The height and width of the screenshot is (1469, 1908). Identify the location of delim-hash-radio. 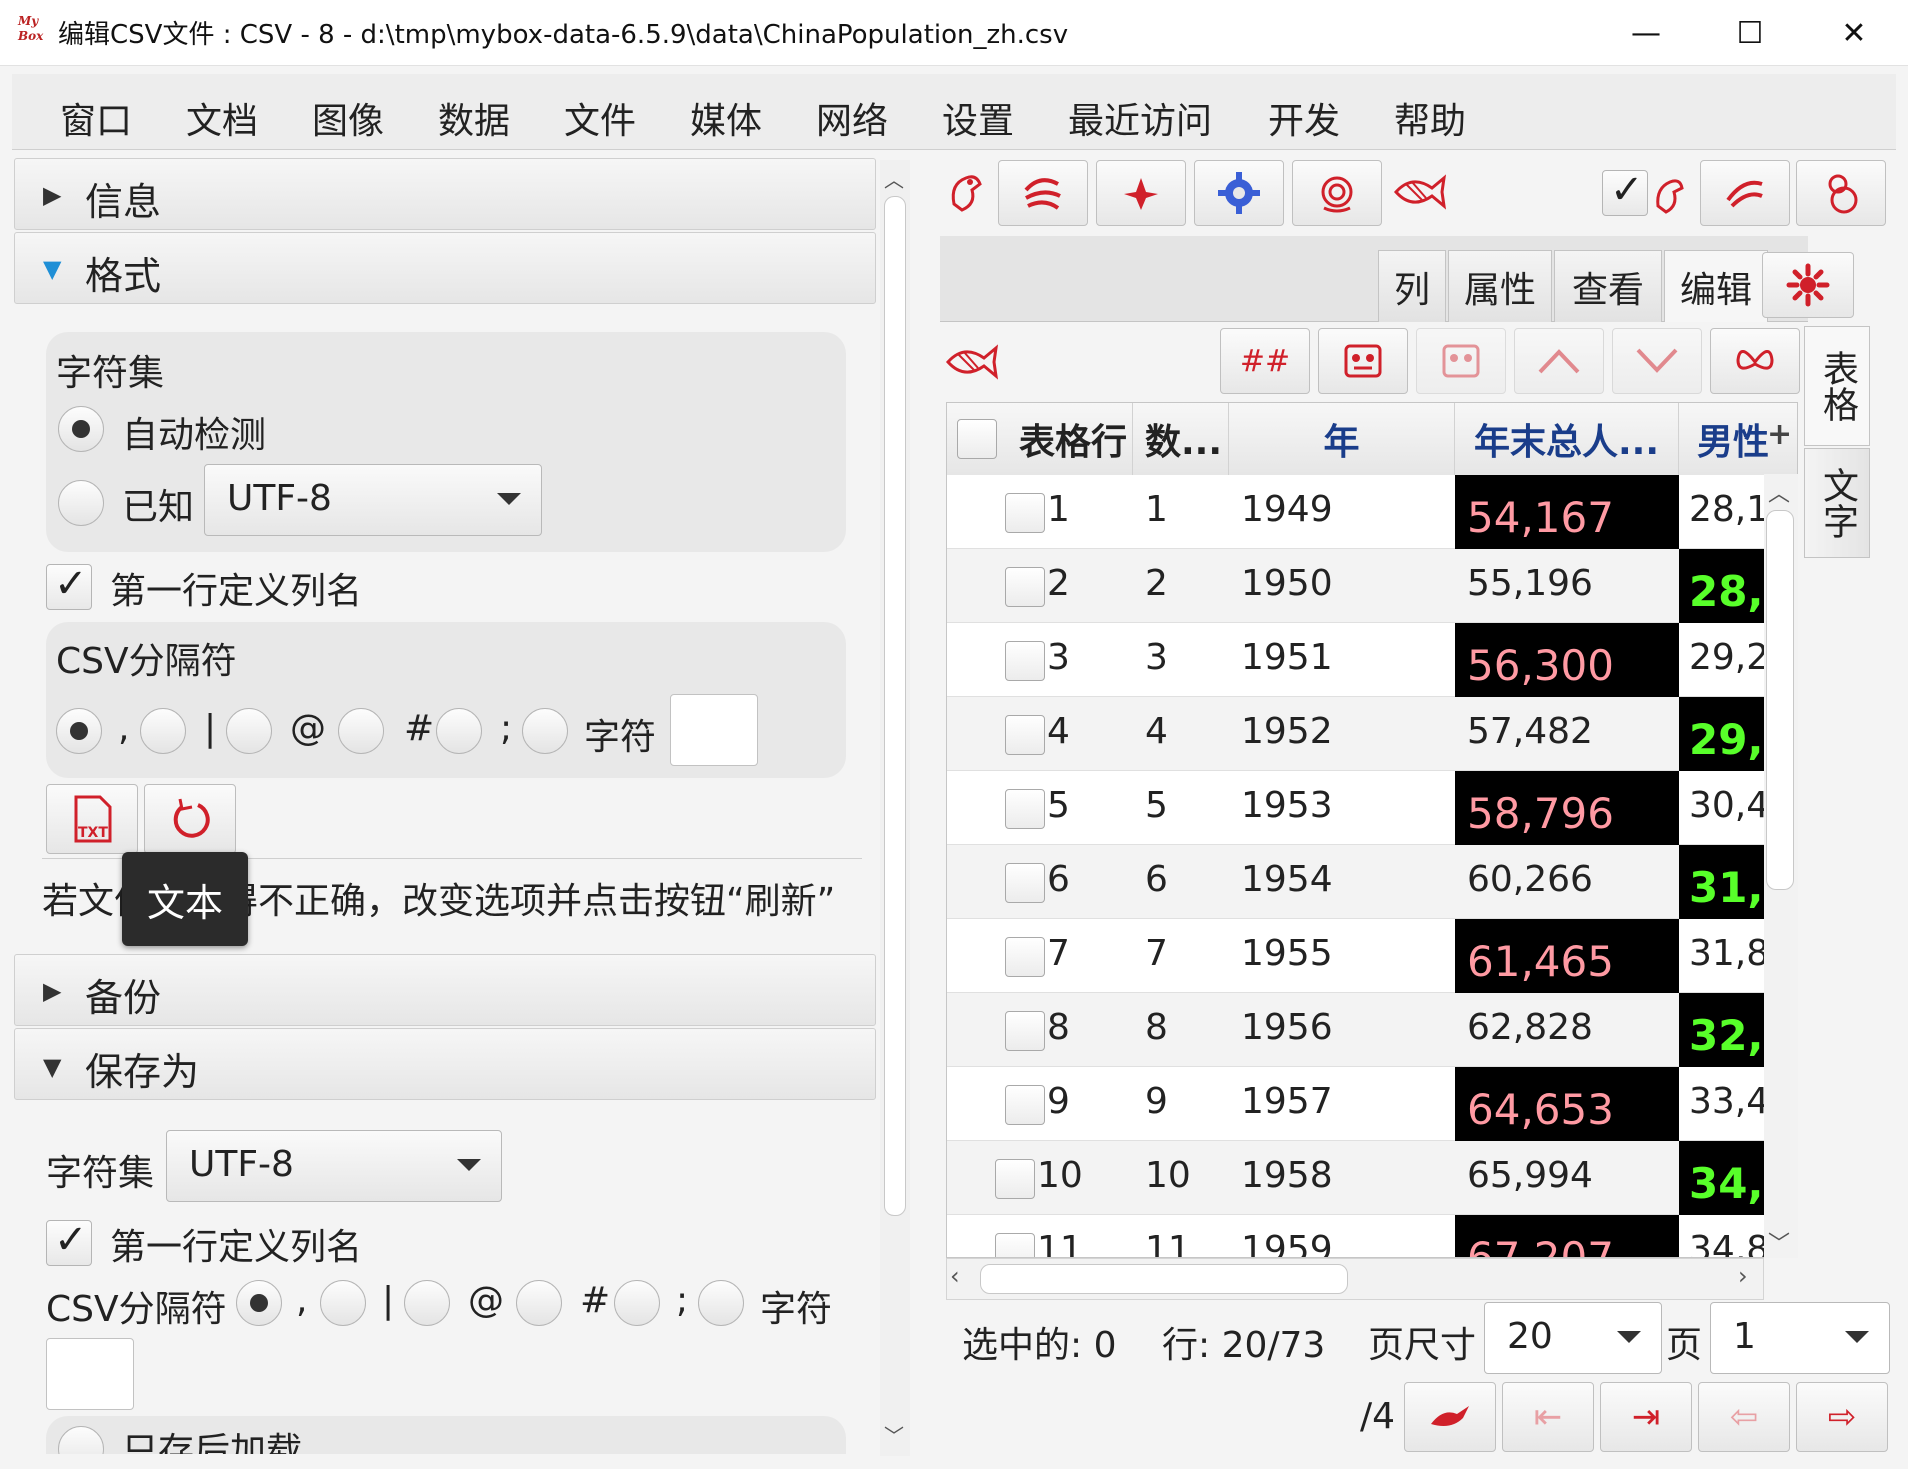
(361, 731).